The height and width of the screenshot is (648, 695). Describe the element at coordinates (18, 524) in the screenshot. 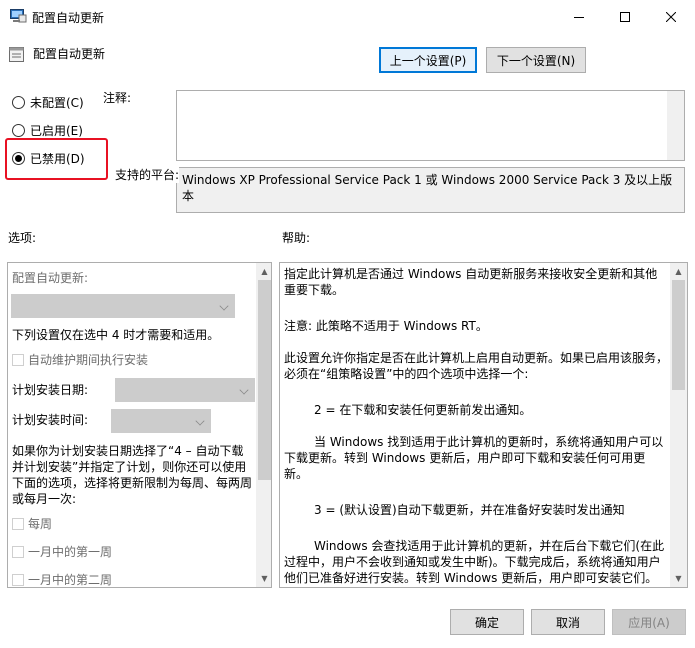

I see `weekly-checkbox` at that location.